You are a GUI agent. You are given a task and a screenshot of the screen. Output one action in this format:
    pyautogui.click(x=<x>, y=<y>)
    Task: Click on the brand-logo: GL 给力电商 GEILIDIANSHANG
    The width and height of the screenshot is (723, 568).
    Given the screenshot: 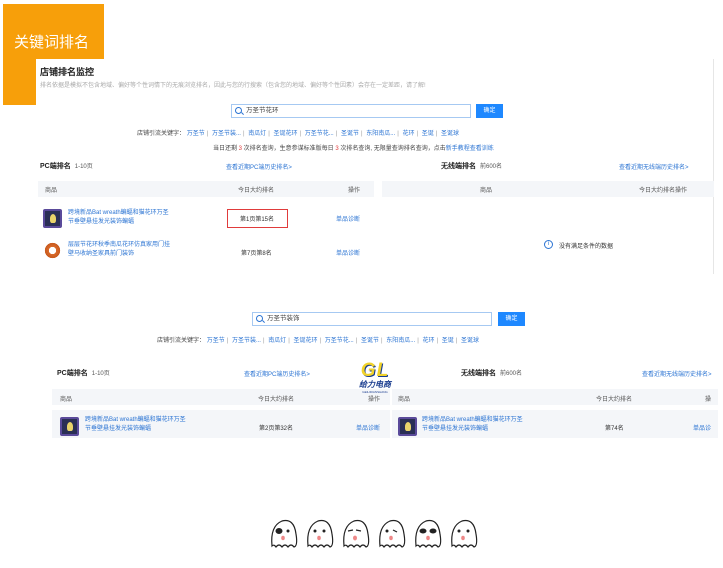 What is the action you would take?
    pyautogui.click(x=375, y=379)
    